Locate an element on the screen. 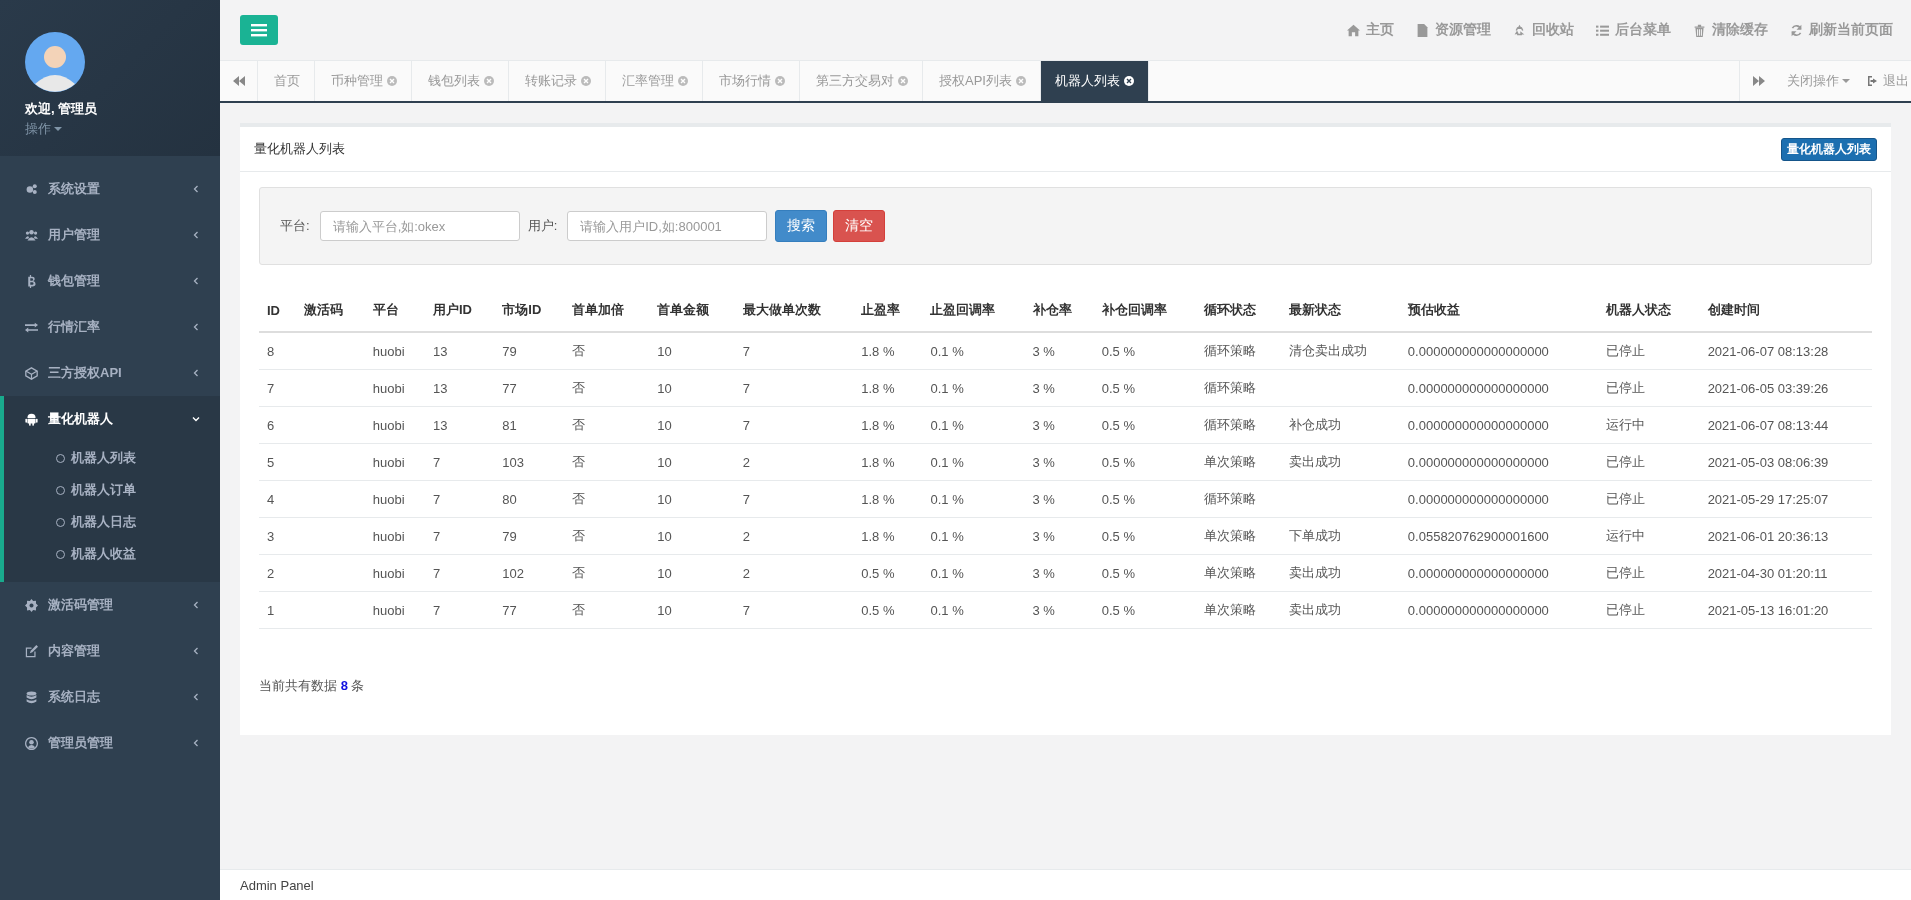 The width and height of the screenshot is (1911, 900). users-icon is located at coordinates (31, 235).